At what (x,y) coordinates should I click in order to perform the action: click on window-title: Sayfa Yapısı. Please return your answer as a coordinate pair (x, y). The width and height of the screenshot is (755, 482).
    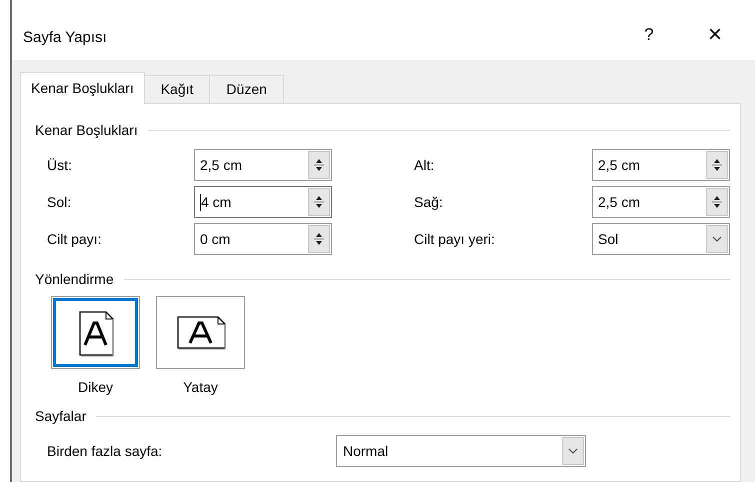
    Looking at the image, I should click on (65, 38).